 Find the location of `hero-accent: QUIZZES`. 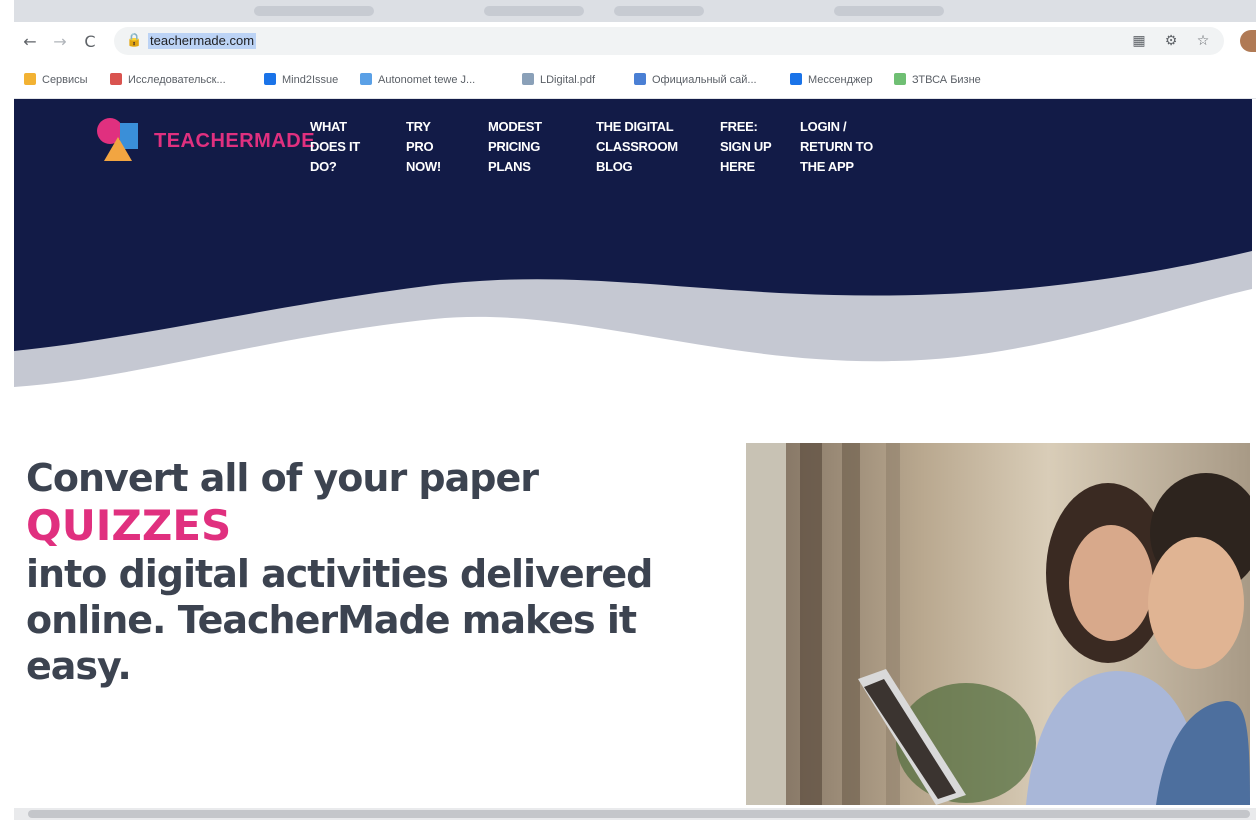

hero-accent: QUIZZES is located at coordinates (129, 525).